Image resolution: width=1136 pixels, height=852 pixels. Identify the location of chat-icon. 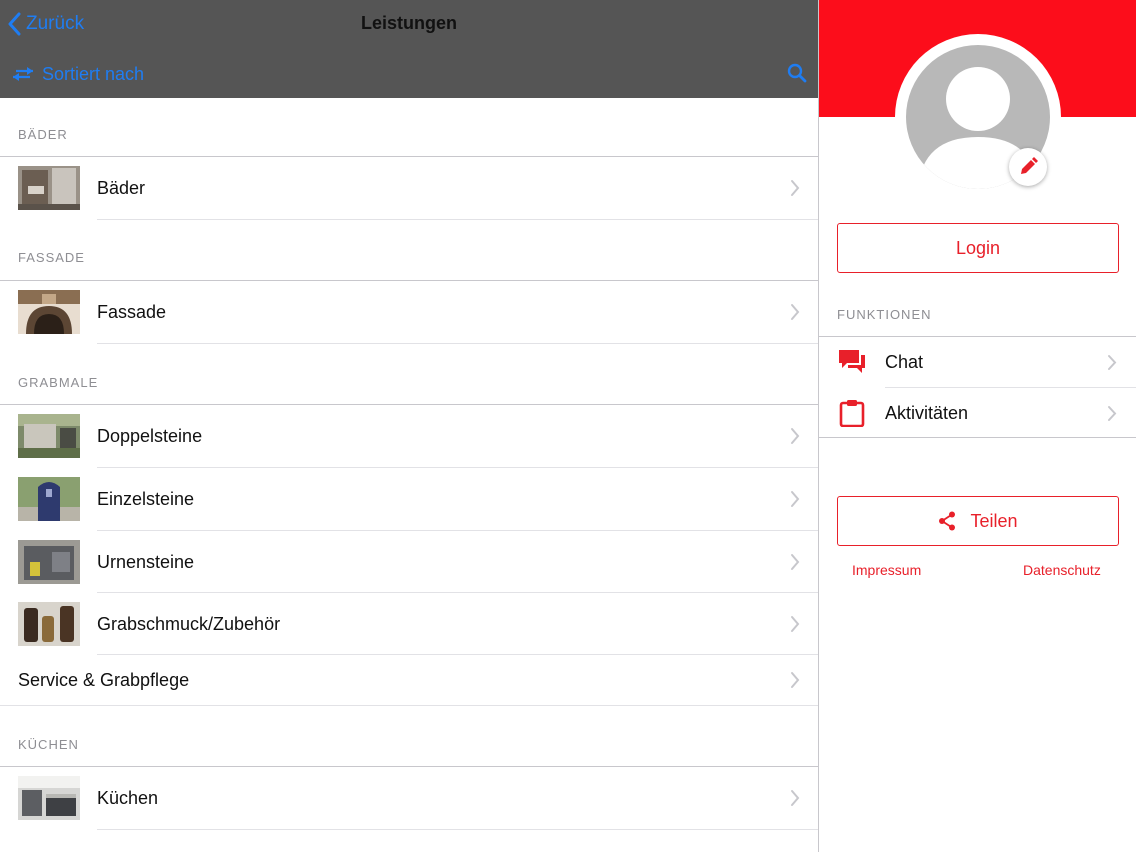
(852, 361).